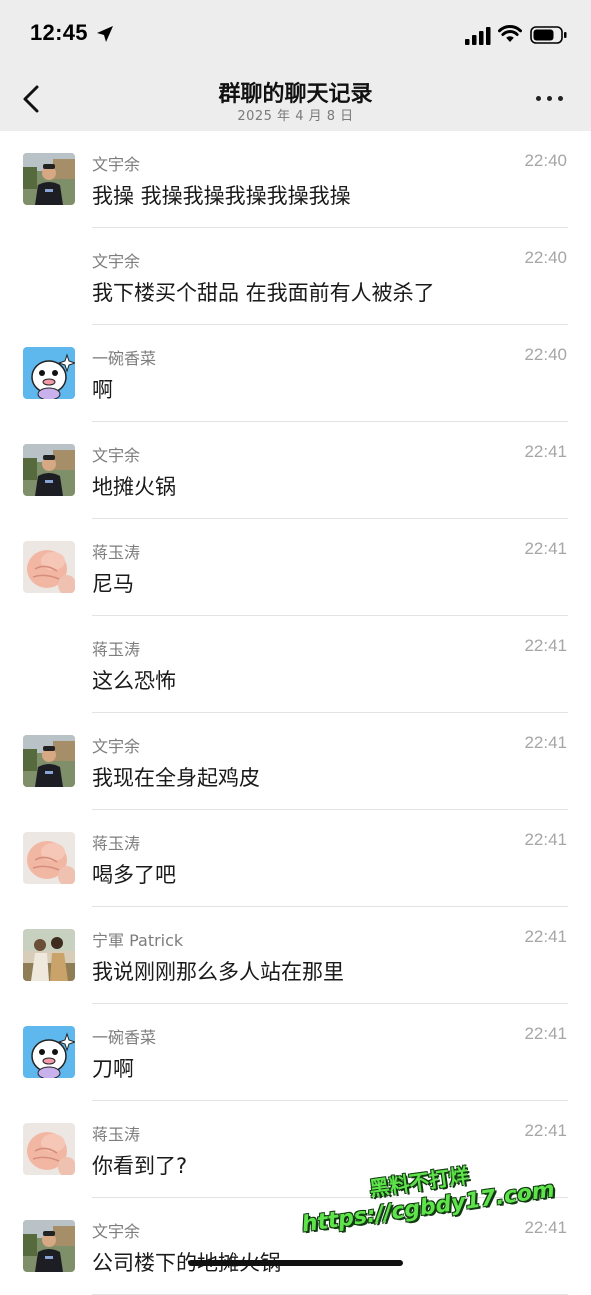 This screenshot has width=591, height=1295. What do you see at coordinates (295, 1052) in the screenshot?
I see `chat-message: 一碗香菜 22:41 刀啊` at bounding box center [295, 1052].